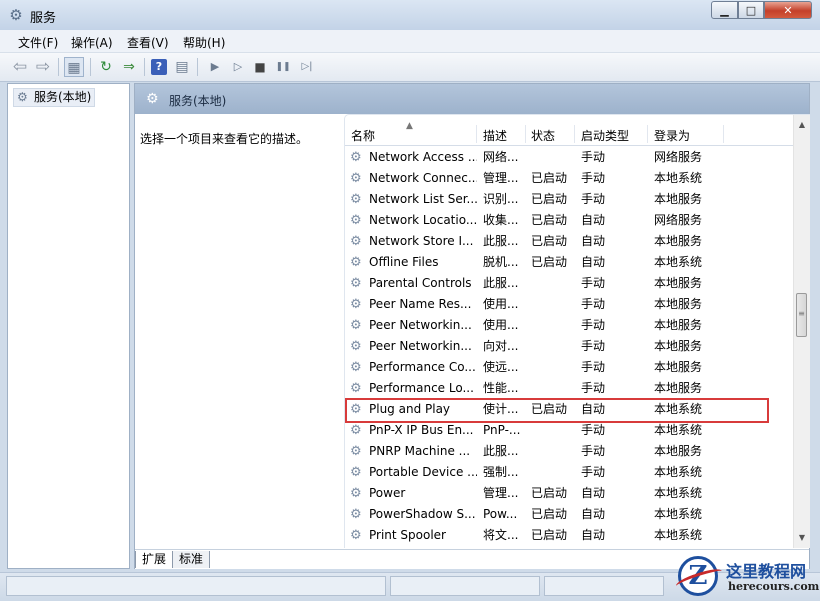 The image size is (820, 601). I want to click on forward-arrow-icon: ⇨, so click(43, 67).